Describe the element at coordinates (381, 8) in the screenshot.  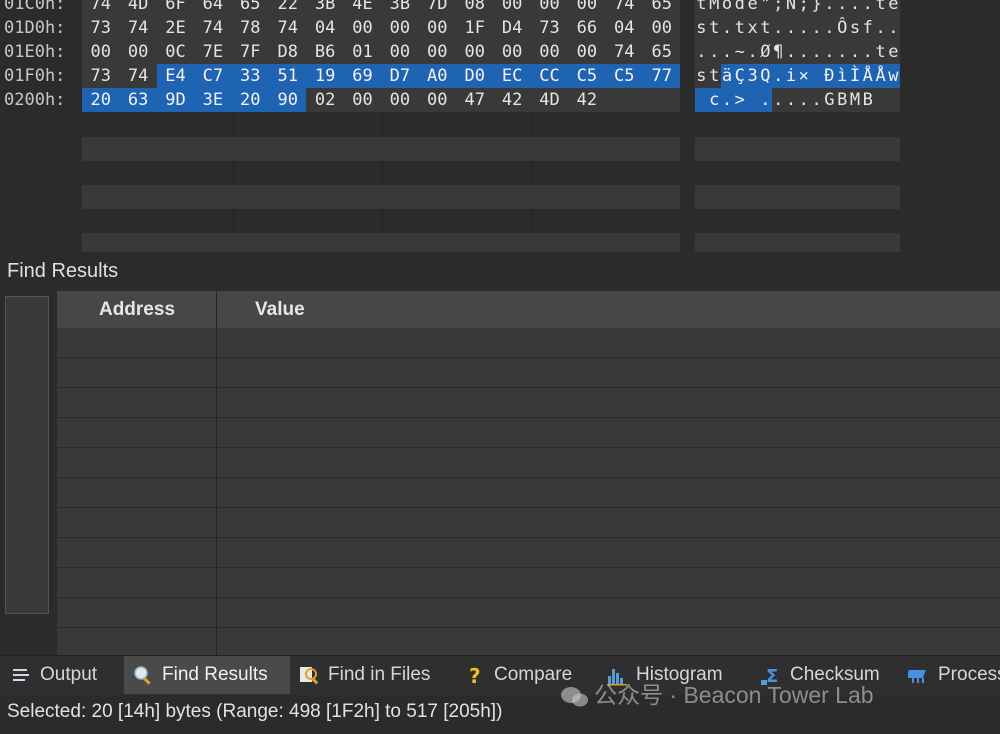
I see `hex-bytes: 74 4D 6F 64 65 22 3B 4E 3B 7D 08 00 00 00 74 65` at that location.